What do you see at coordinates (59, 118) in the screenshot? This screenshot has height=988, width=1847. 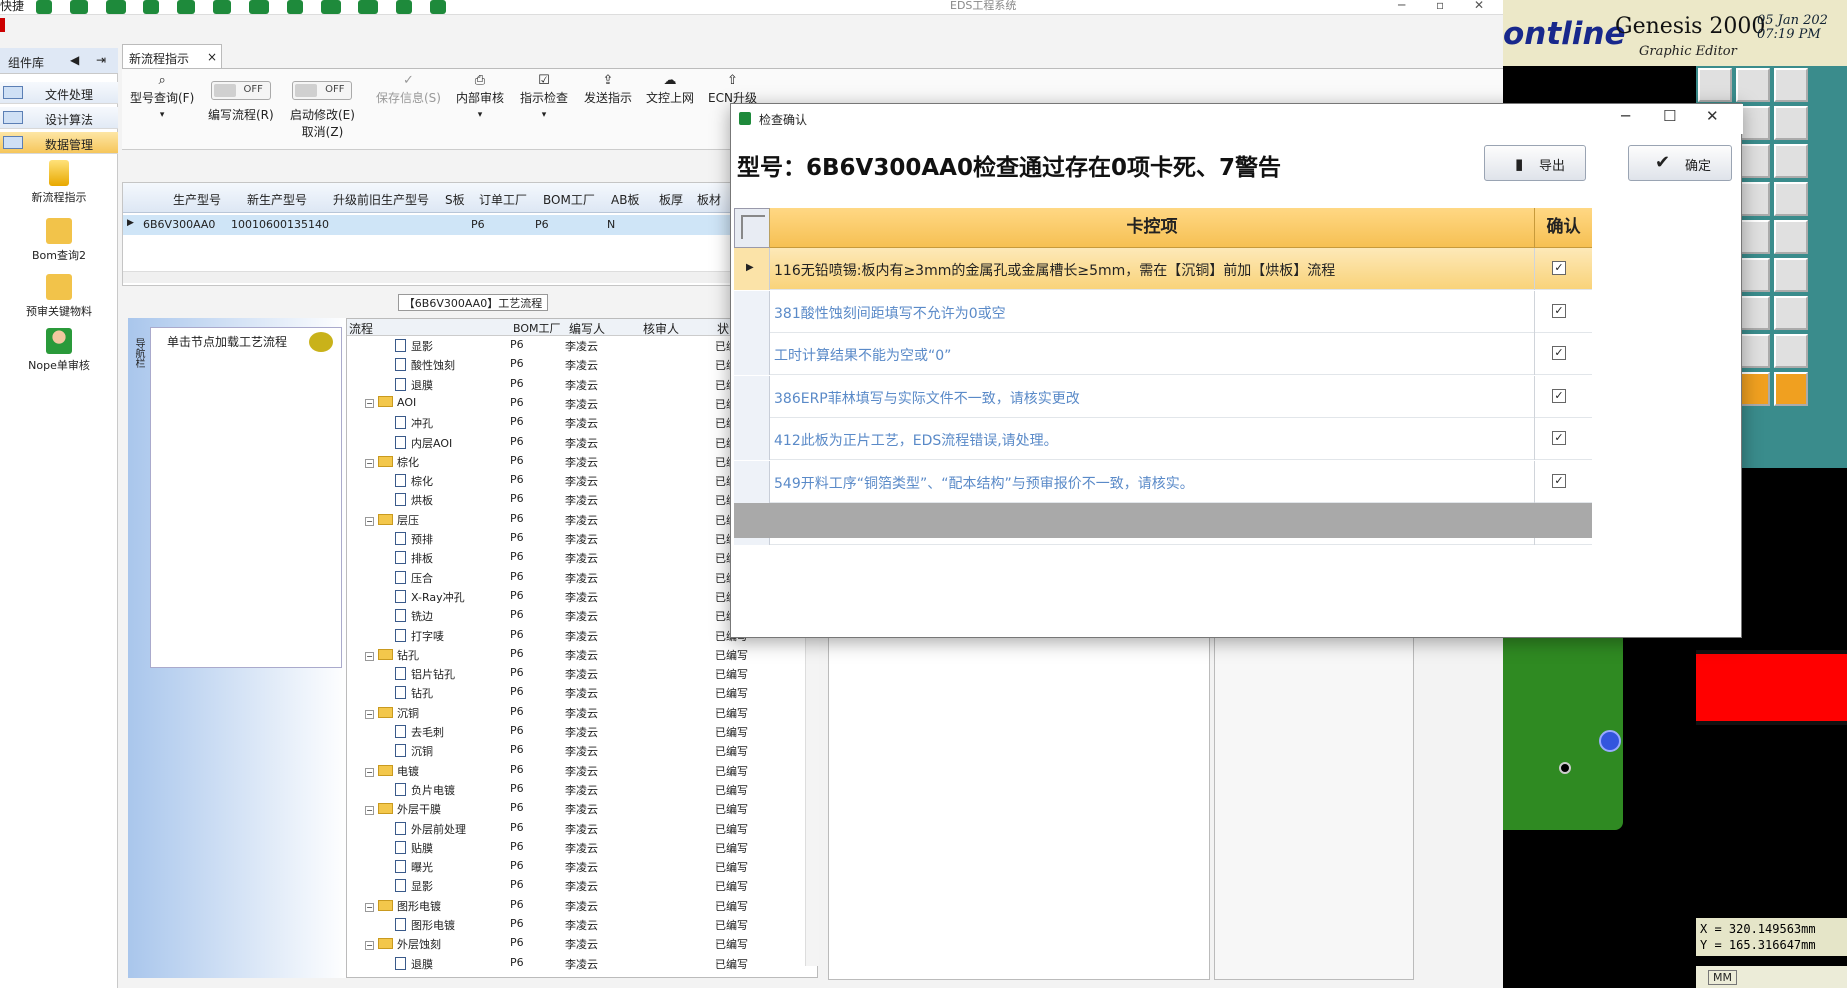 I see `sidebar-item-design-algorithm: 设计算法` at bounding box center [59, 118].